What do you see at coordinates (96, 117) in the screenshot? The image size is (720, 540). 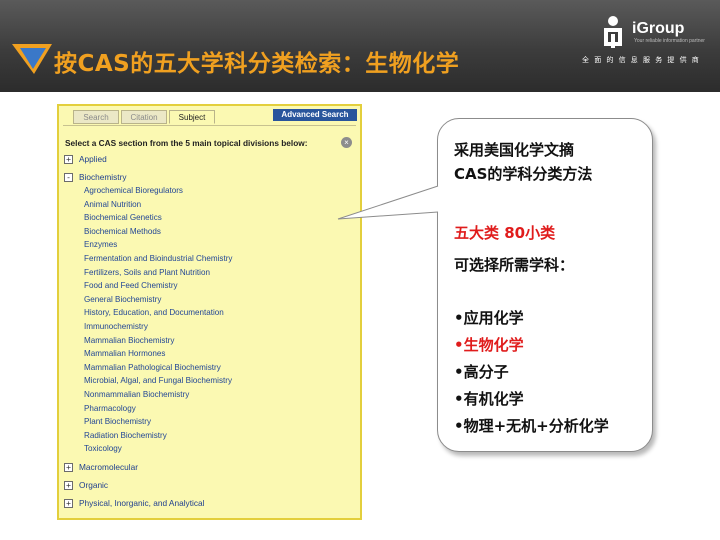 I see `tab-search: Search` at bounding box center [96, 117].